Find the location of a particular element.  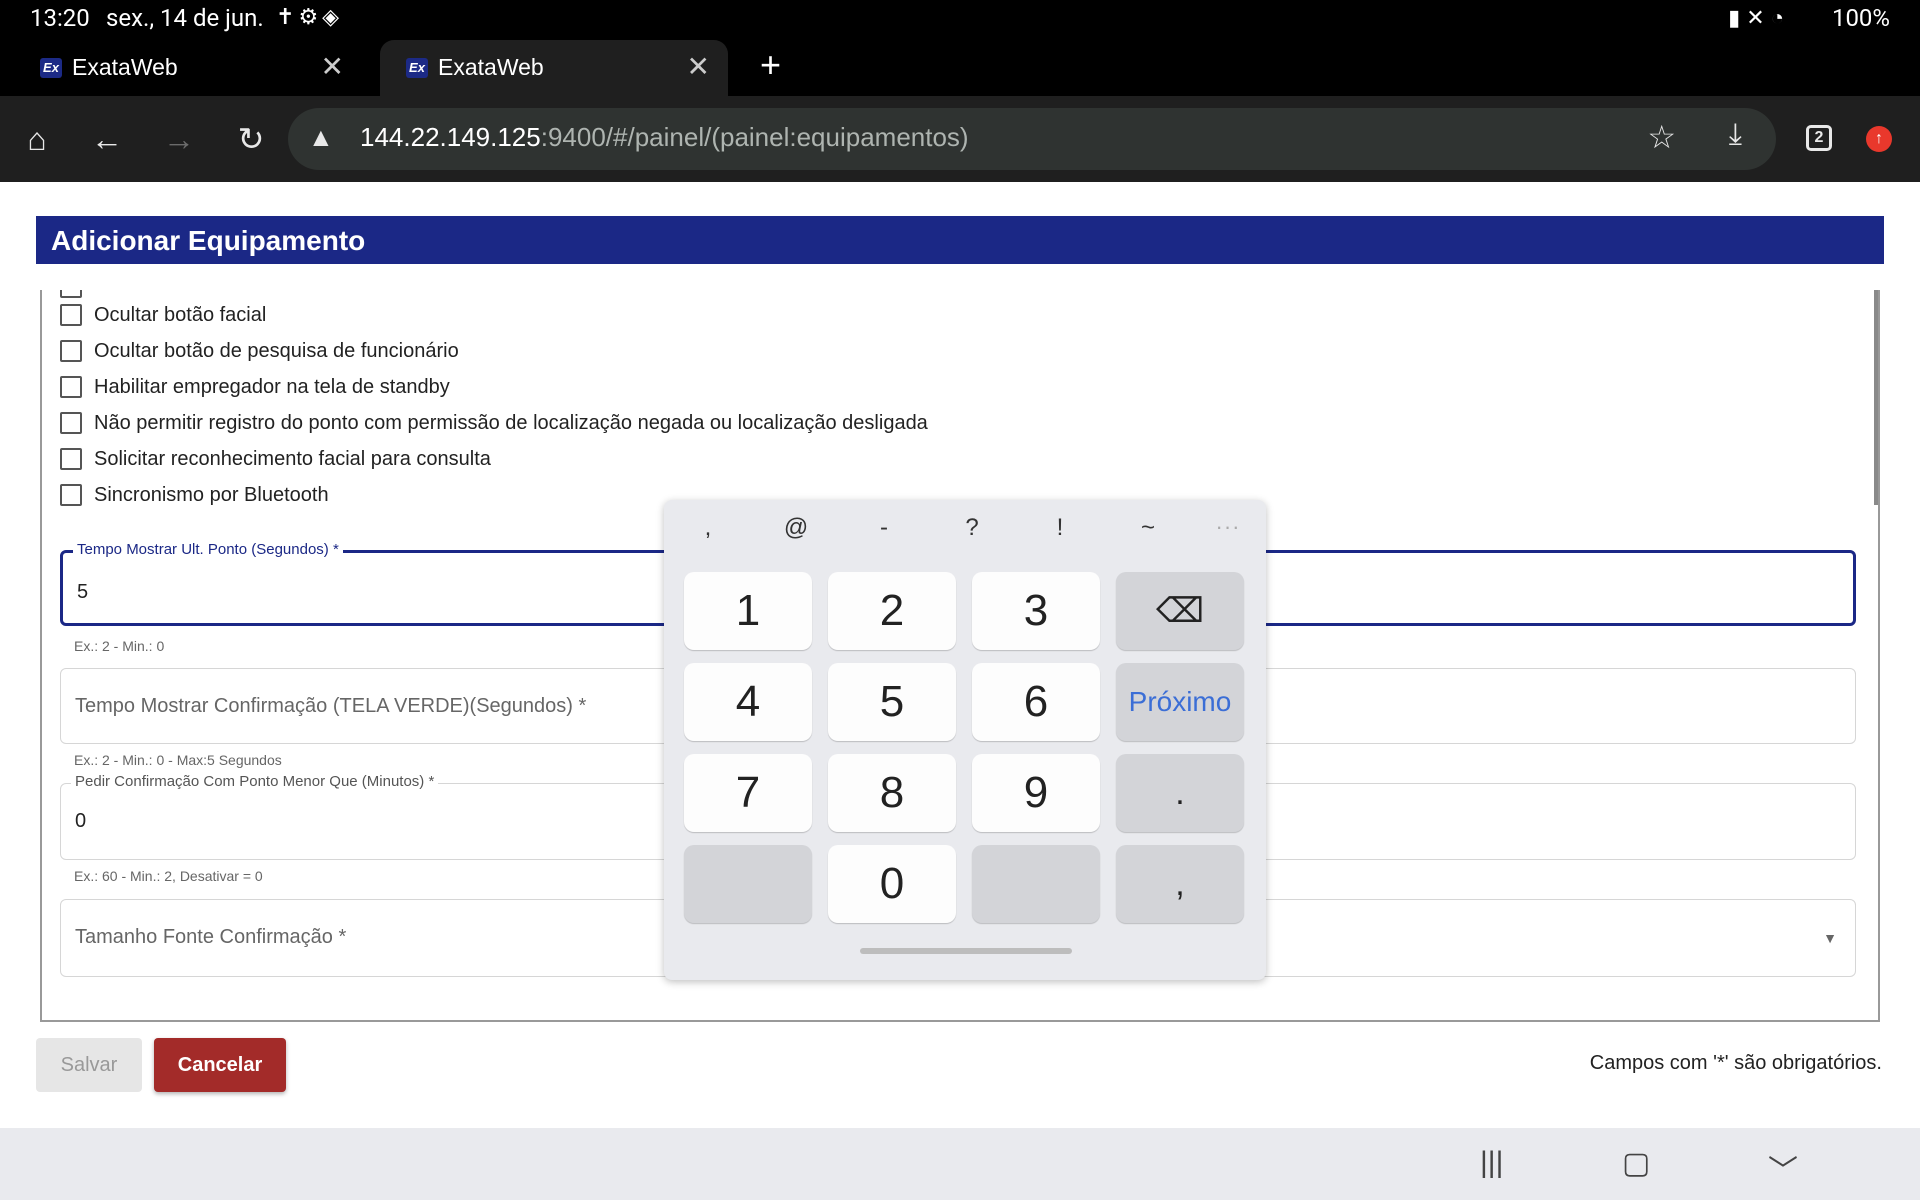

system-nav-bar: ||| ▢ ﹀ is located at coordinates (960, 1164).